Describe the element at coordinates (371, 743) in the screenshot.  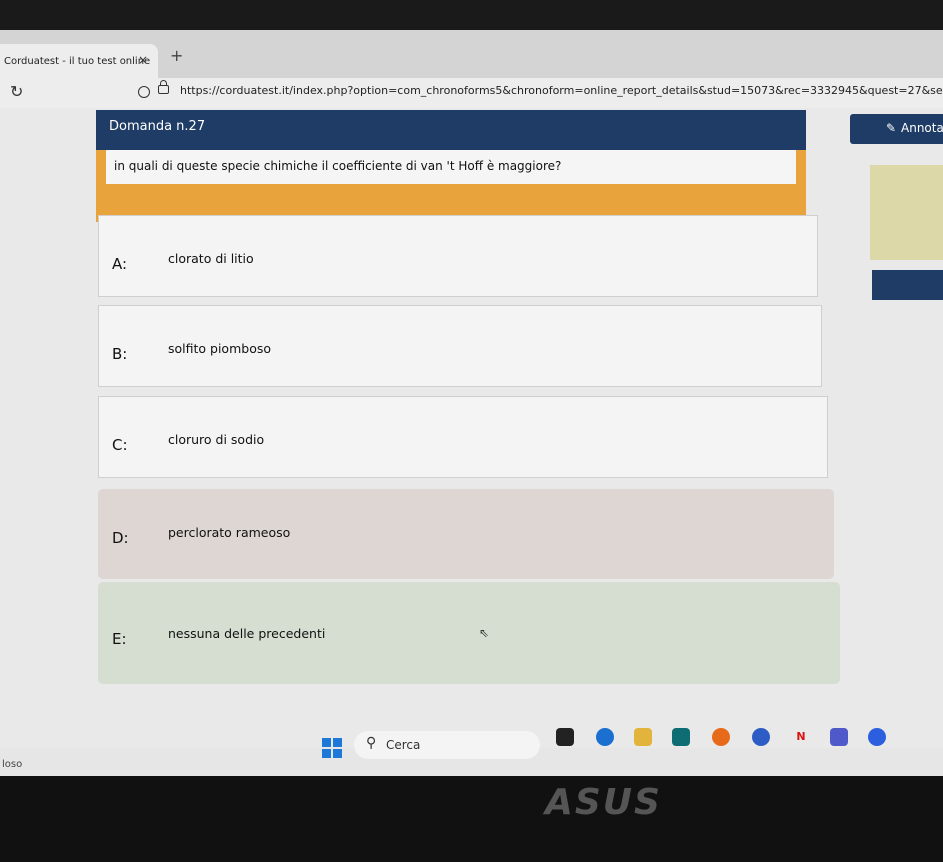
I see `search-icon: ⚲` at that location.